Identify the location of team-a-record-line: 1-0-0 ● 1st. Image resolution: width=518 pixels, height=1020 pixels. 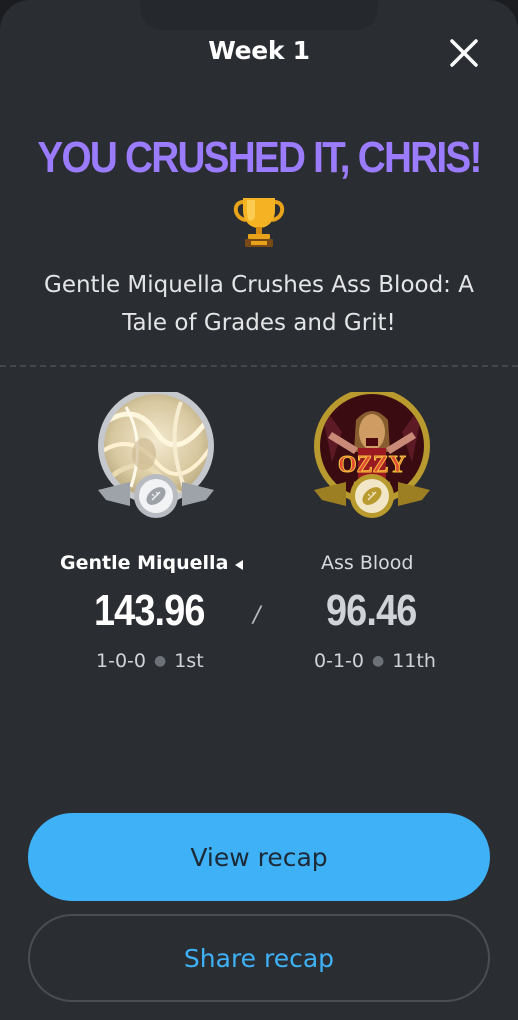
(150, 661).